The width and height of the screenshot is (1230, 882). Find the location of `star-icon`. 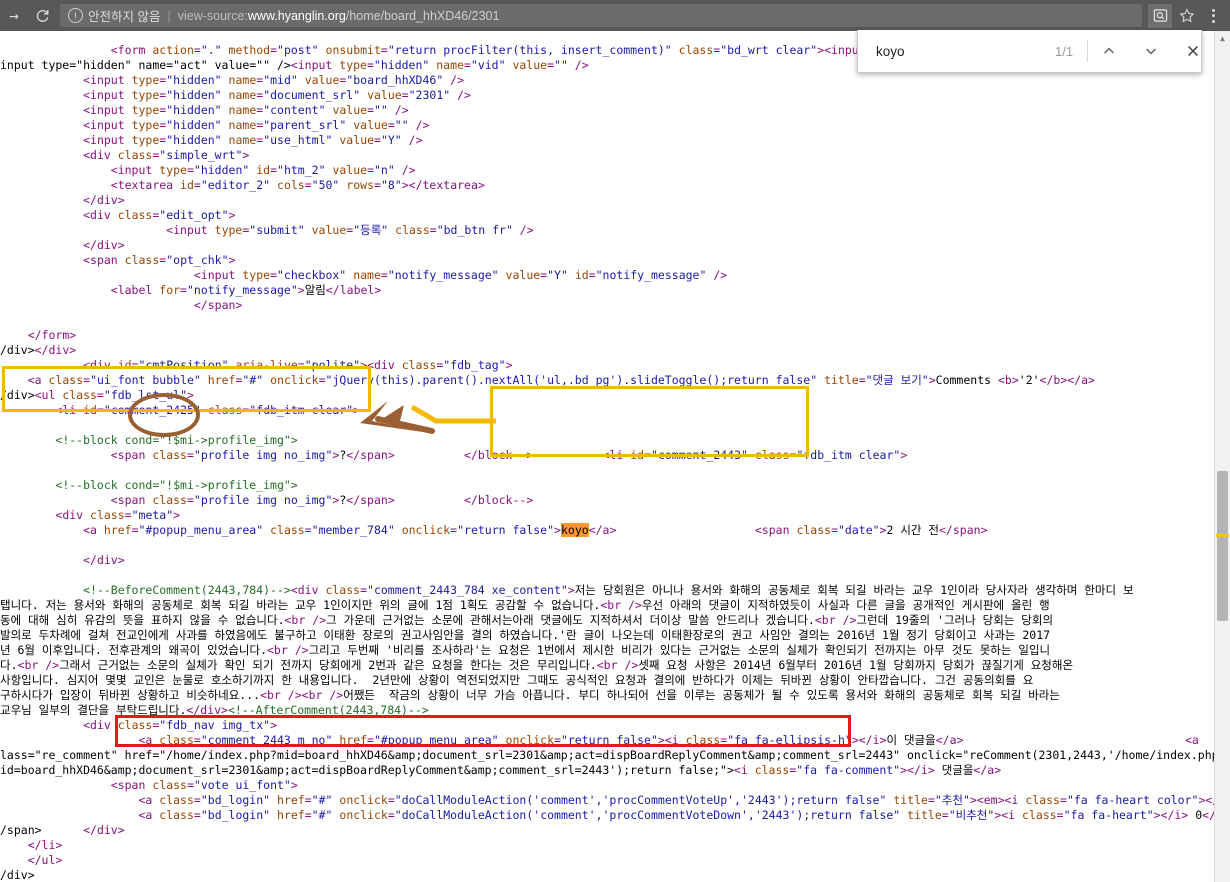

star-icon is located at coordinates (1187, 16).